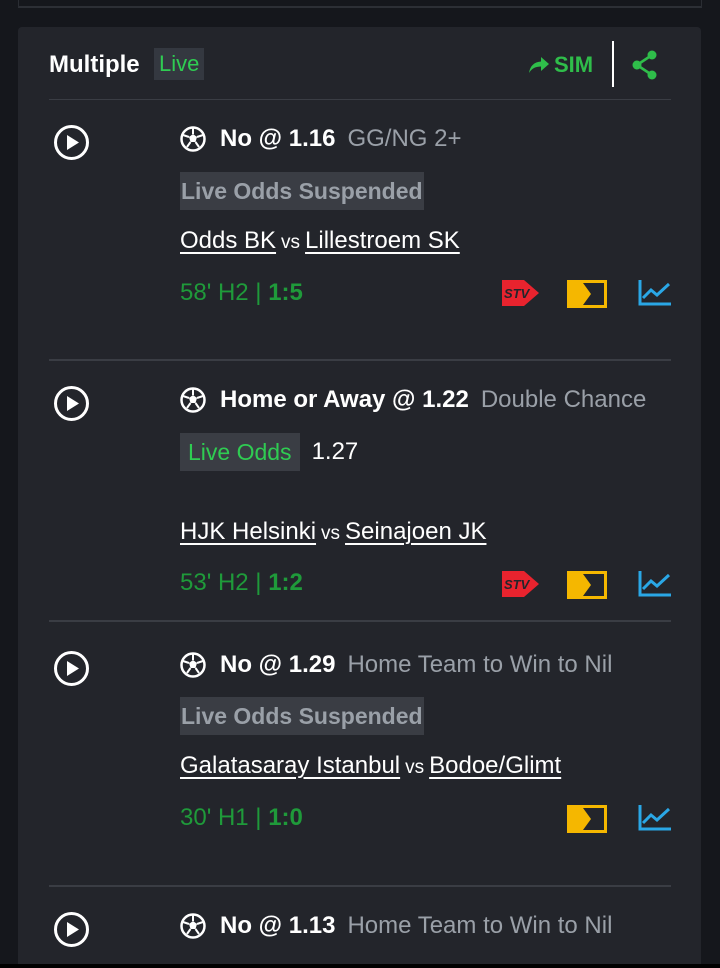 The image size is (720, 968). What do you see at coordinates (382, 240) in the screenshot?
I see `away-team: Lillestroem SK` at bounding box center [382, 240].